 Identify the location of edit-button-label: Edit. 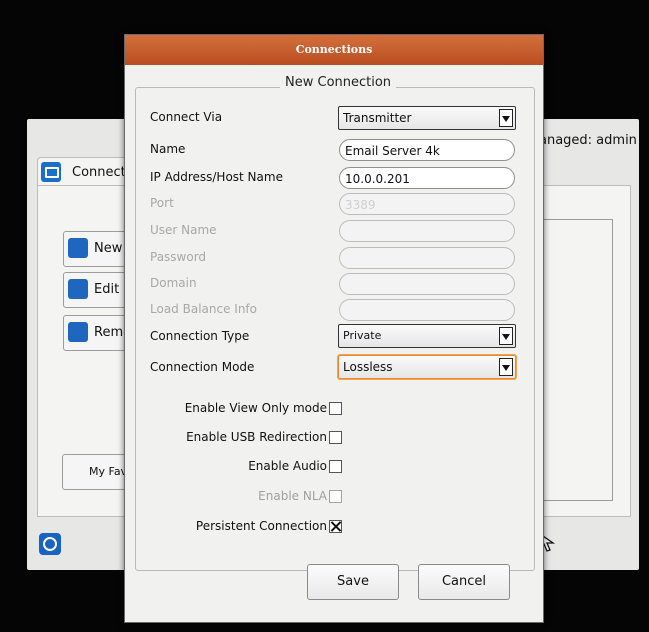
(107, 289).